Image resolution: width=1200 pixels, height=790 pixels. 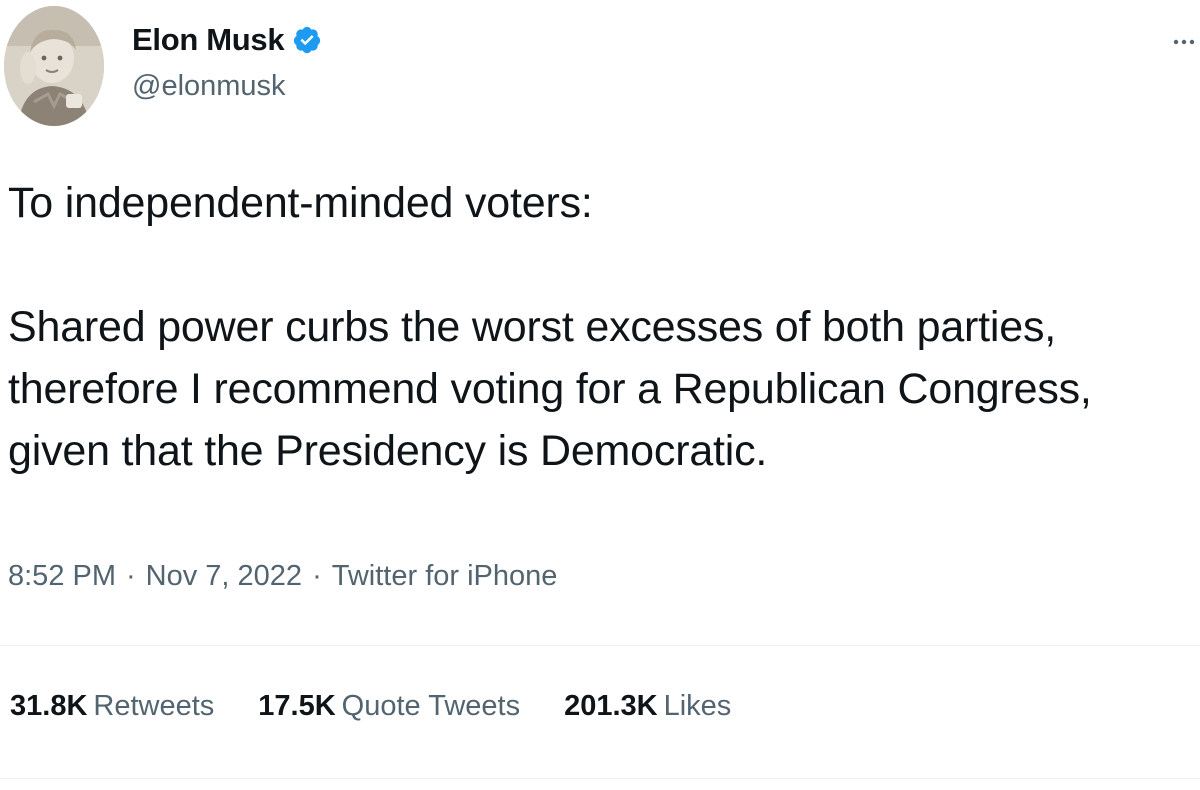 I want to click on retweets-label: Retweets, so click(x=154, y=706).